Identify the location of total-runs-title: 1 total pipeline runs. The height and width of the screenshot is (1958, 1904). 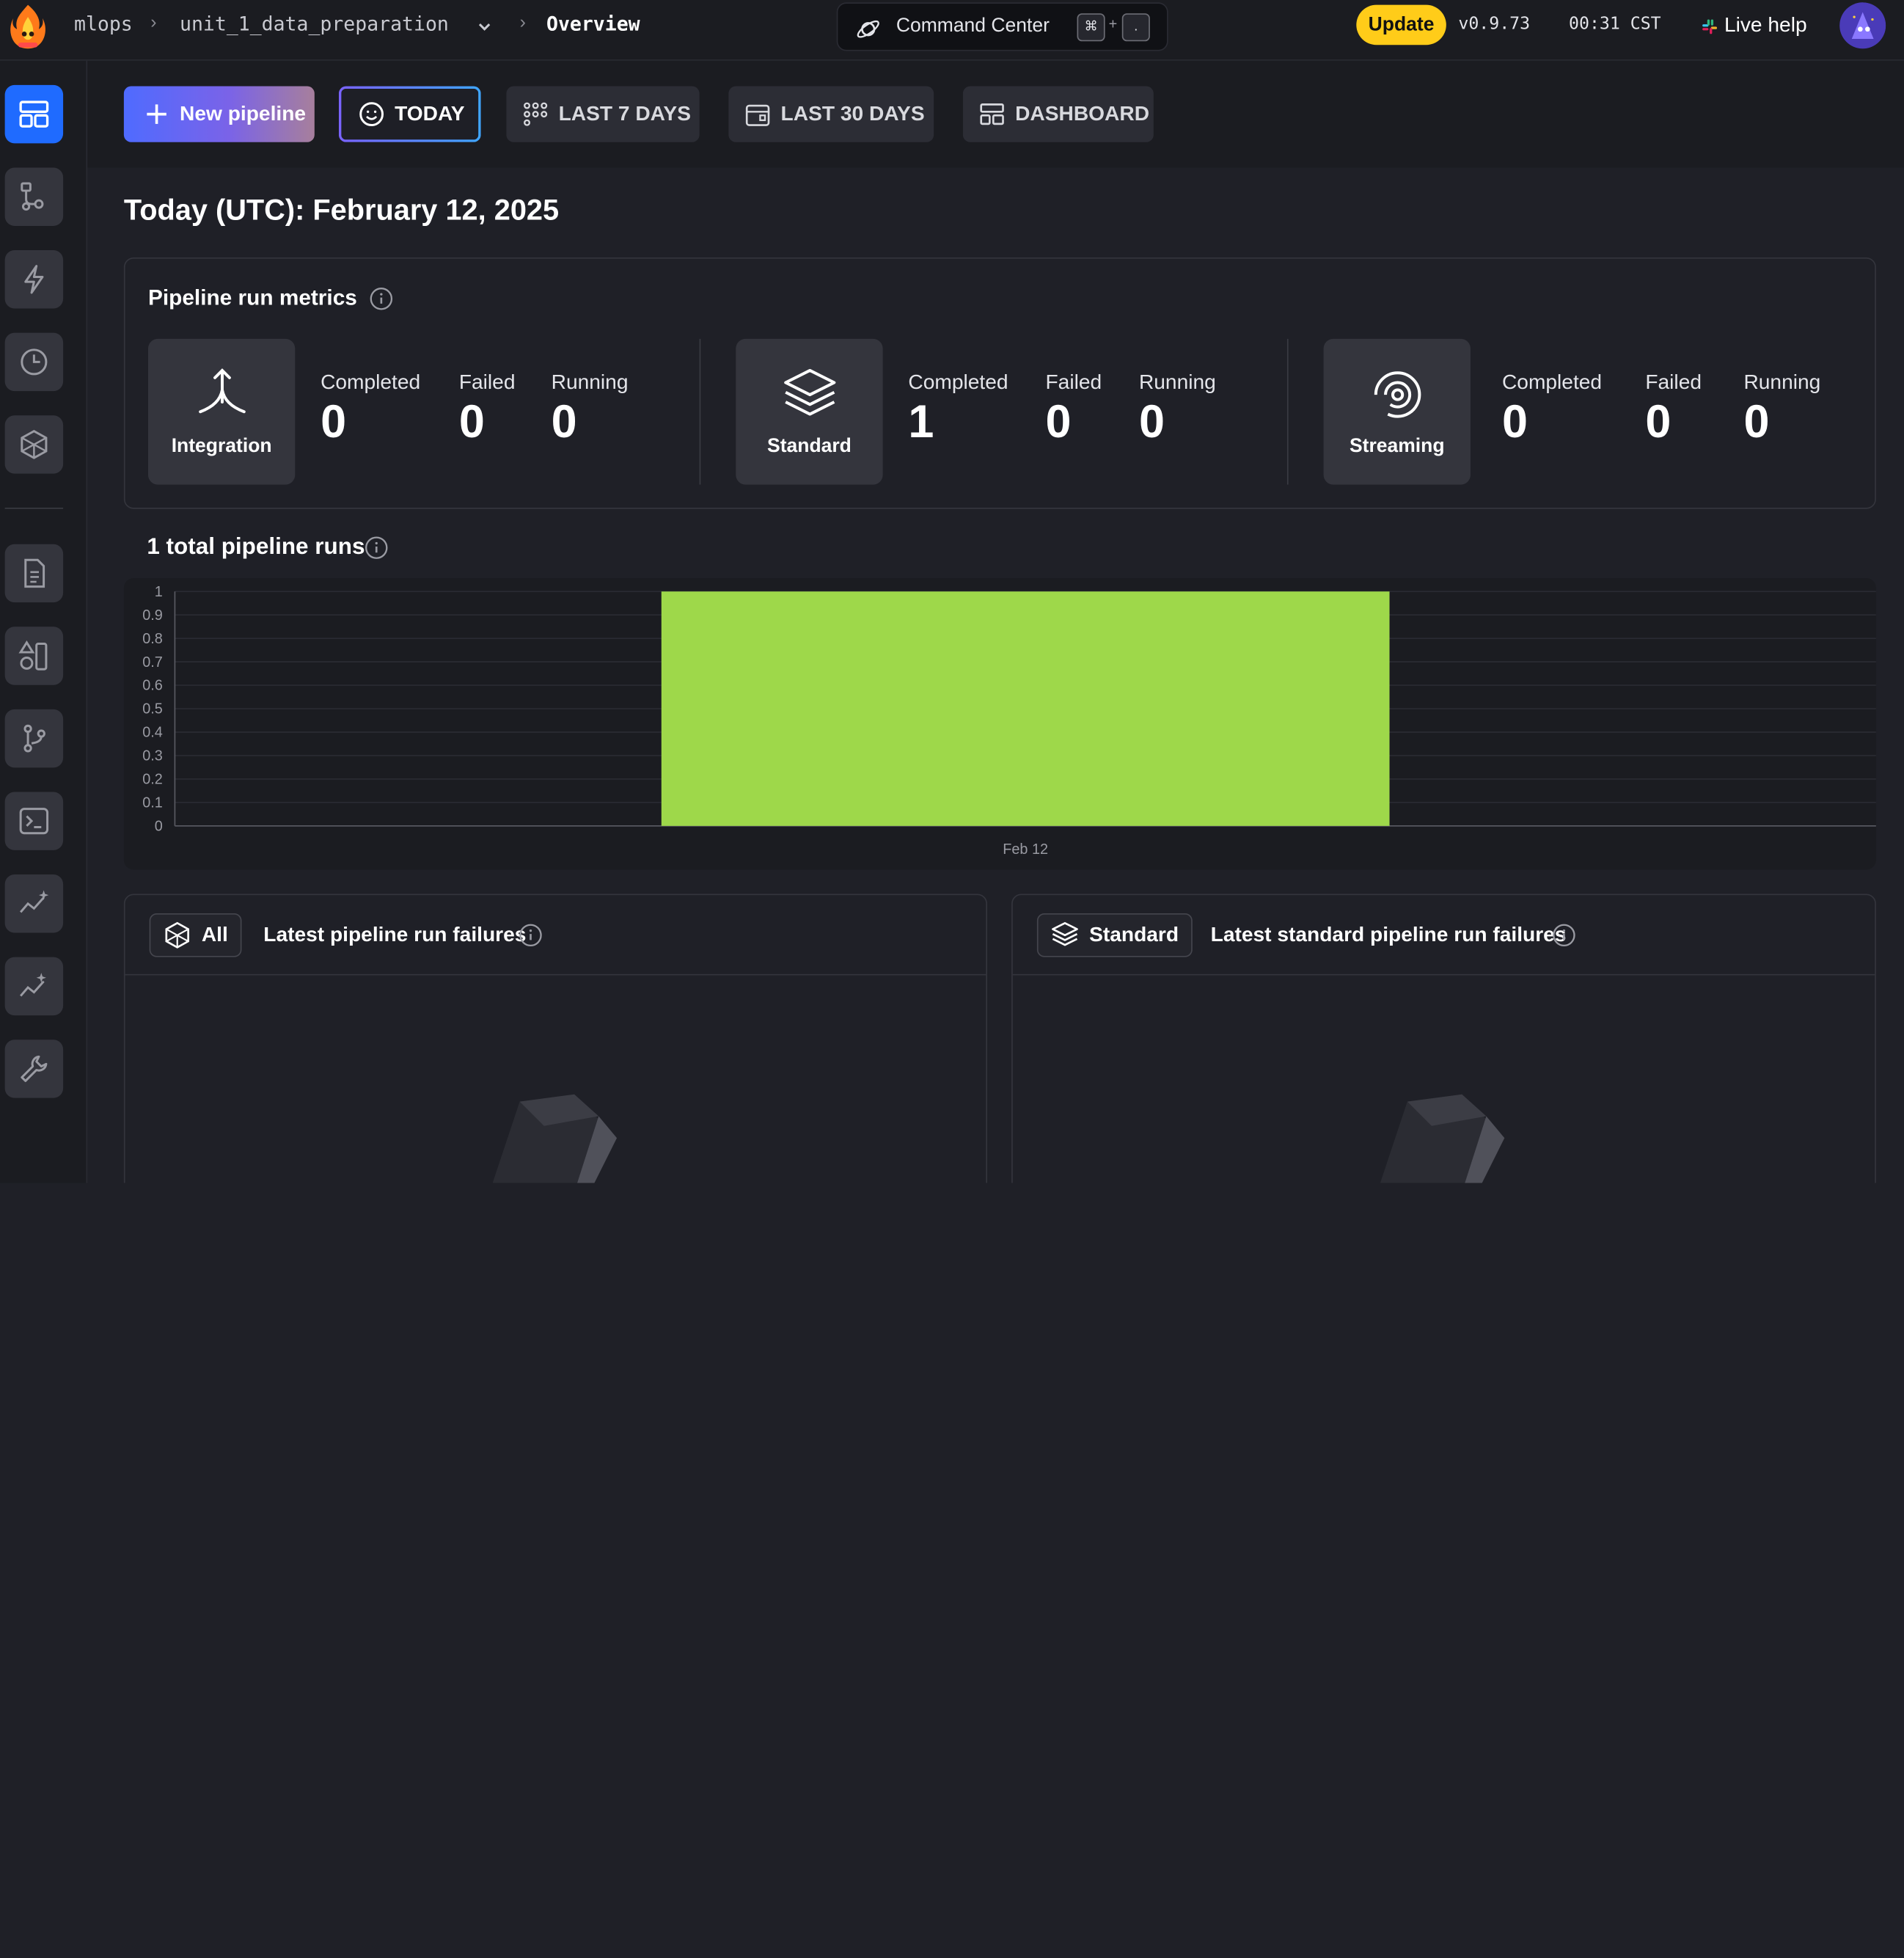
(256, 547).